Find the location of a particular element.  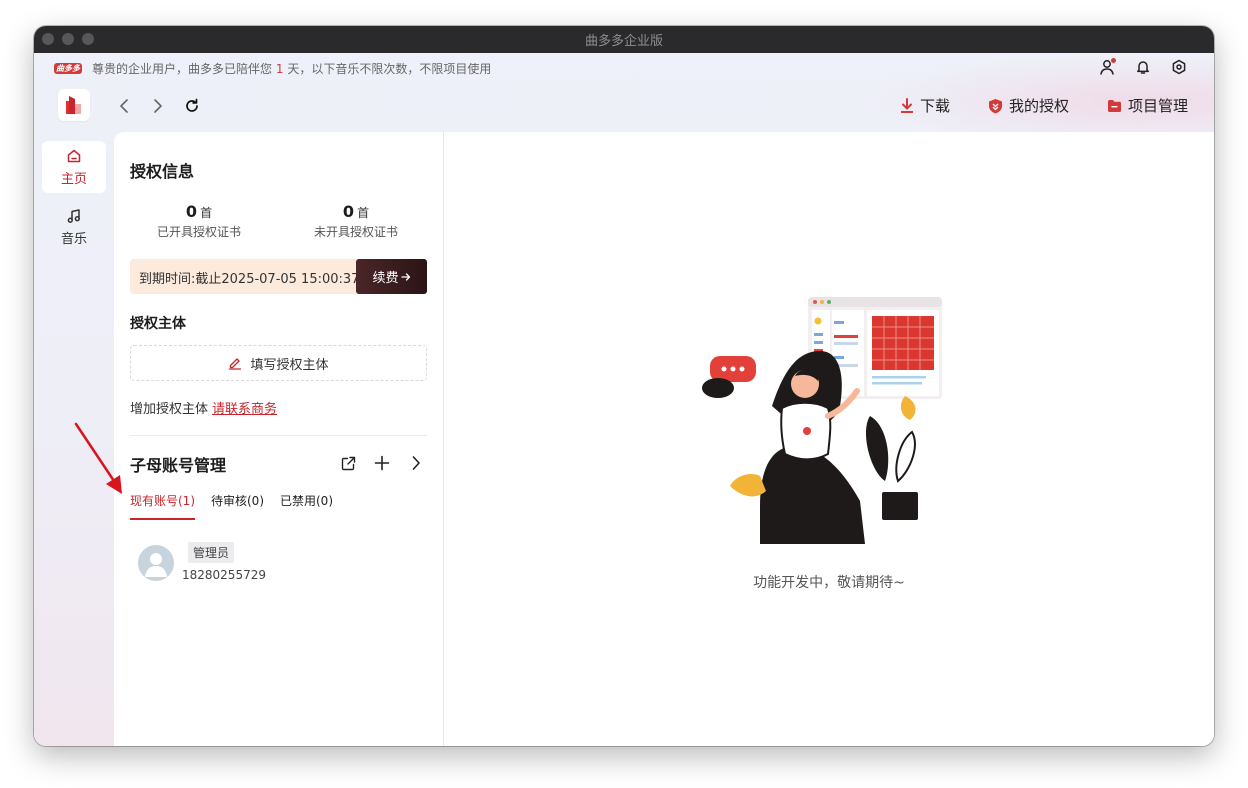

music-note-icon is located at coordinates (73, 215).